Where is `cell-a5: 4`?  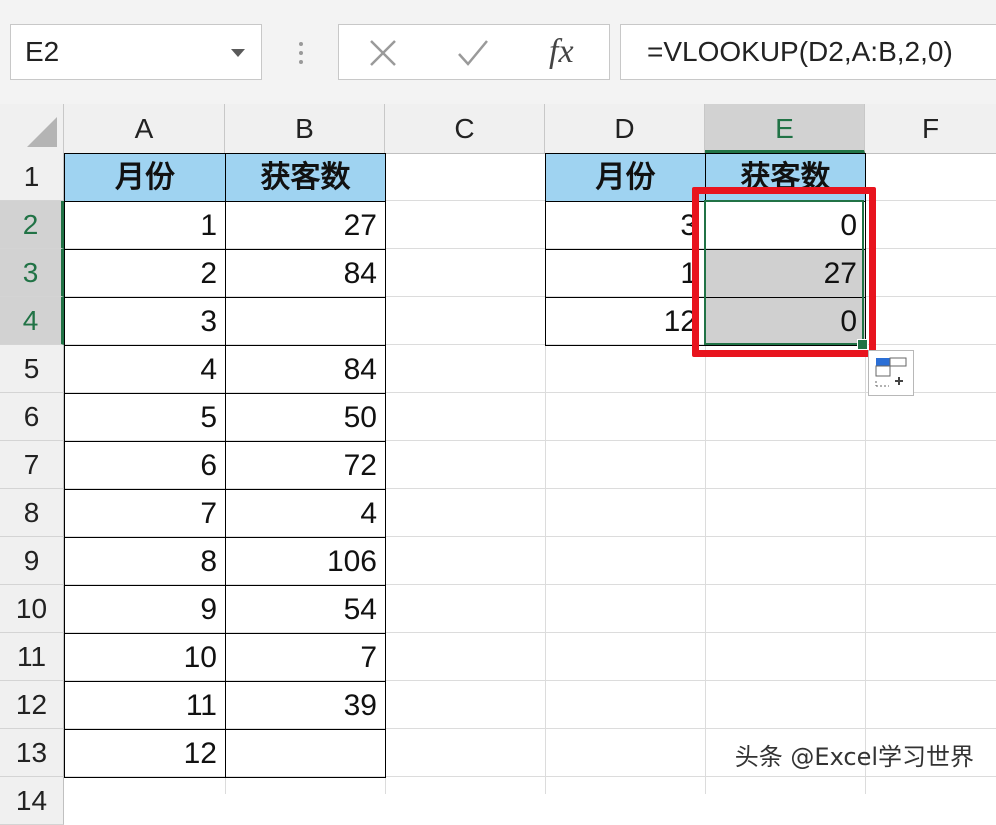
cell-a5: 4 is located at coordinates (145, 369).